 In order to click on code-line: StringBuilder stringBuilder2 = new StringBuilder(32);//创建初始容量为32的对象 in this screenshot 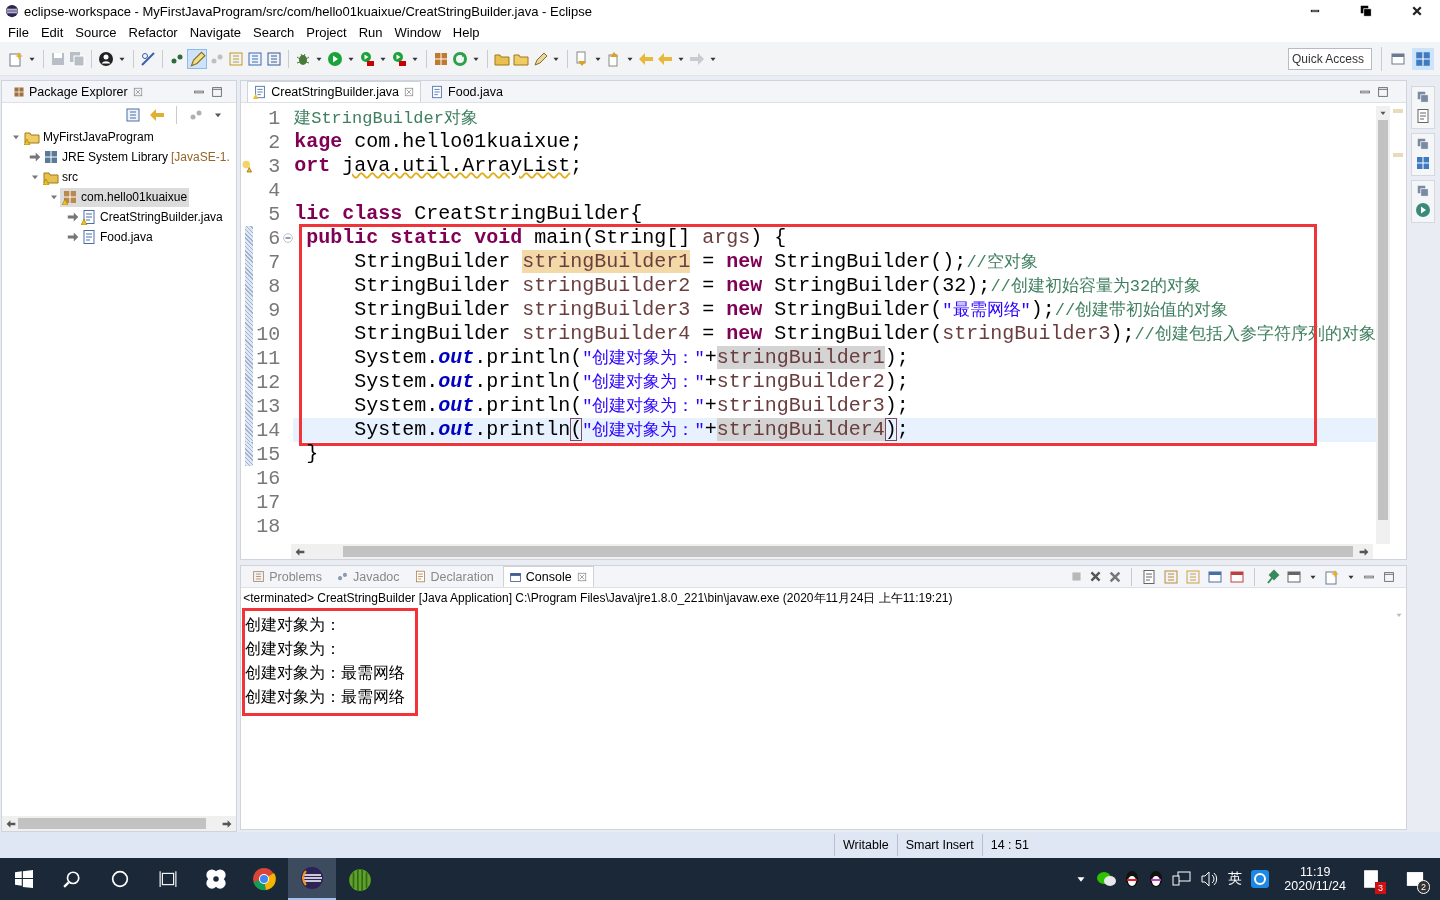, I will do `click(778, 286)`.